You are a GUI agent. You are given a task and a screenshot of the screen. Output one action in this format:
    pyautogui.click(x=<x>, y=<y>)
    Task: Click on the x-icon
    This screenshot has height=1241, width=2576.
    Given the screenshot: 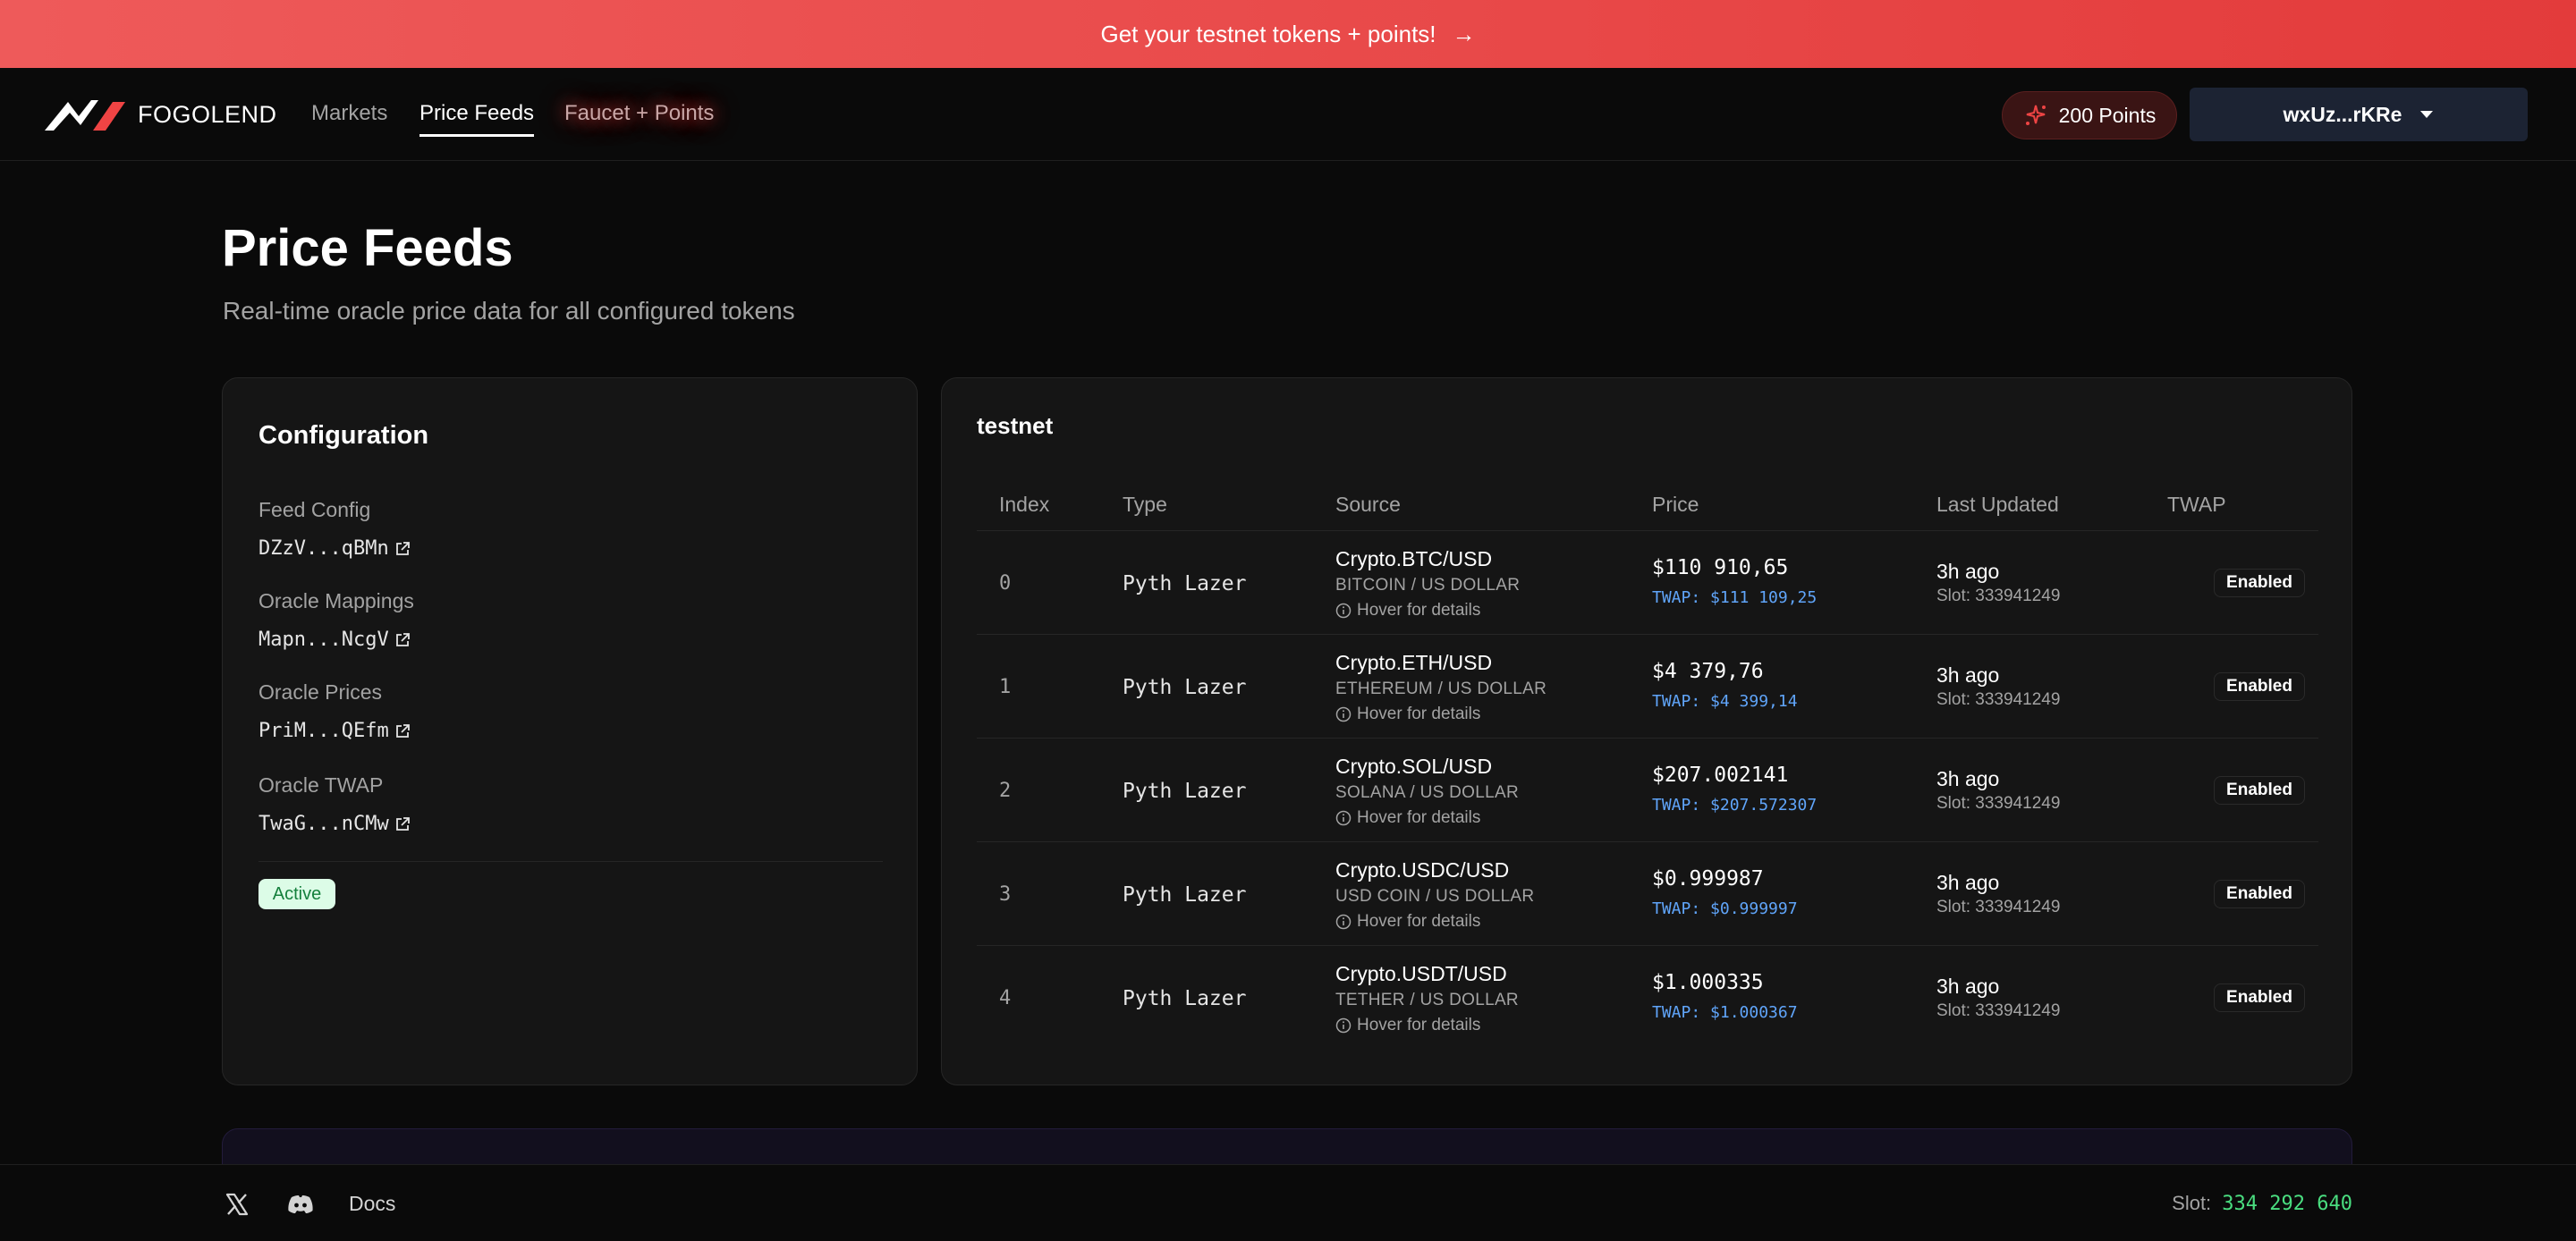 What is the action you would take?
    pyautogui.click(x=237, y=1204)
    